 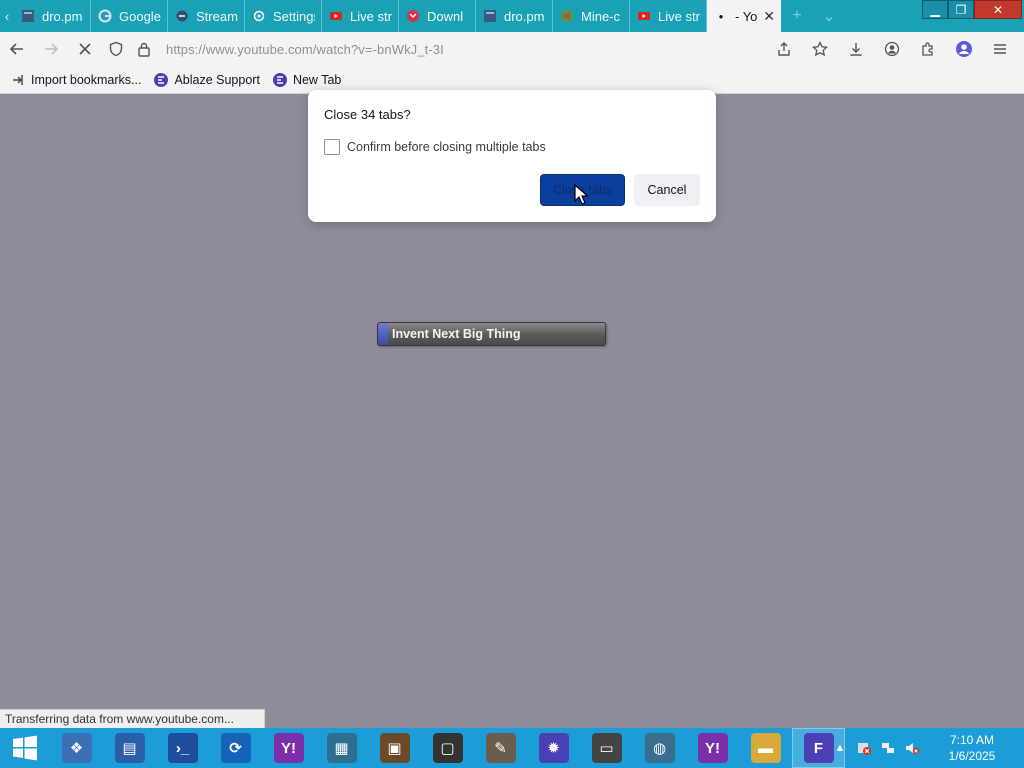 I want to click on tab-label: - Yo, so click(x=746, y=16).